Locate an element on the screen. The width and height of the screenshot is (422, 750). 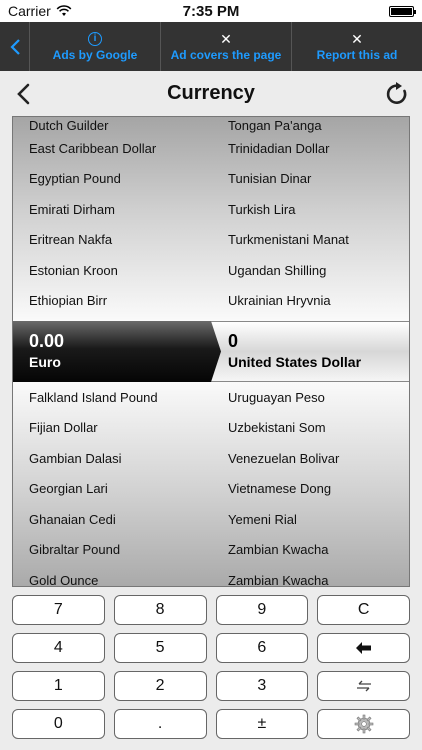
backspace-icon is located at coordinates (363, 648).